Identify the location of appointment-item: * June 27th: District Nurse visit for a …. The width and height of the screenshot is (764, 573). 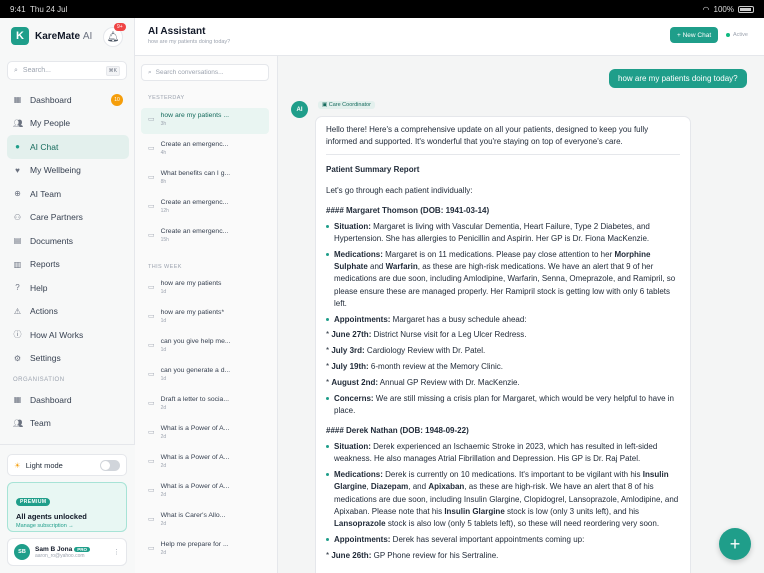
(426, 335).